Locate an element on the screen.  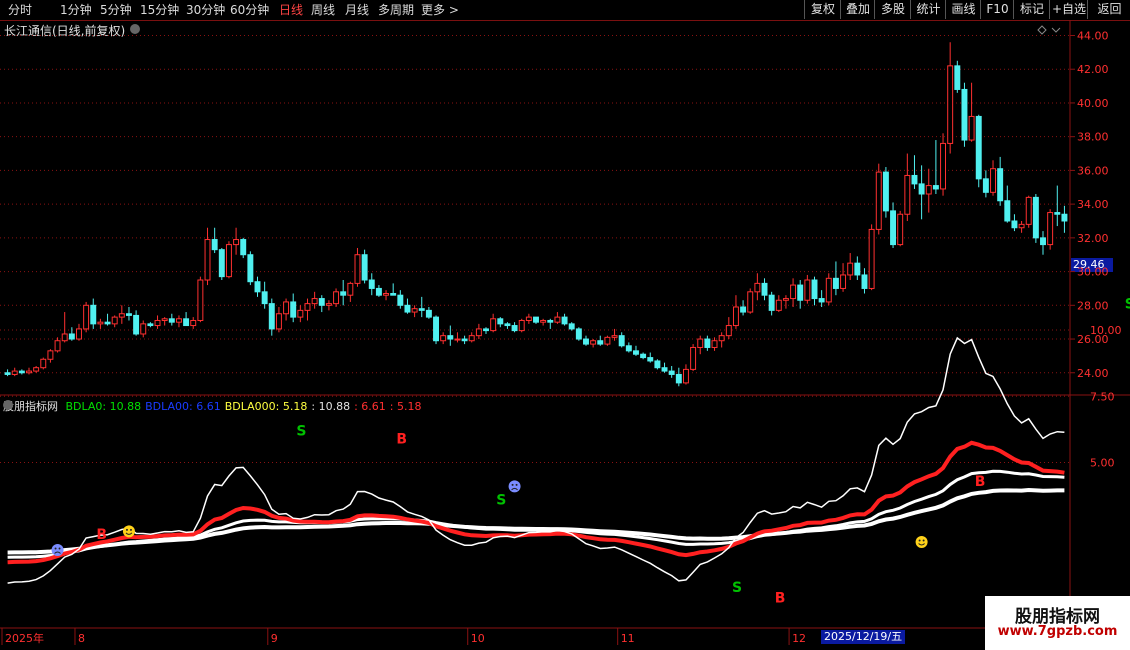
indicator-tick-label: 10.00 is located at coordinates (1106, 330).